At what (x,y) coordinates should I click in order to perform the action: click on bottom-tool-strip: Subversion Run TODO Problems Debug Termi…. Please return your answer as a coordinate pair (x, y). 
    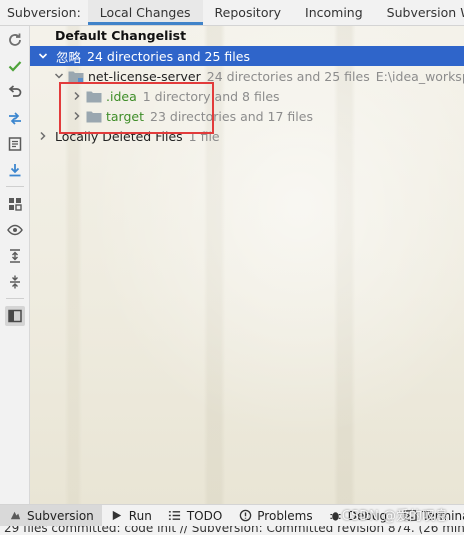
    Looking at the image, I should click on (232, 515).